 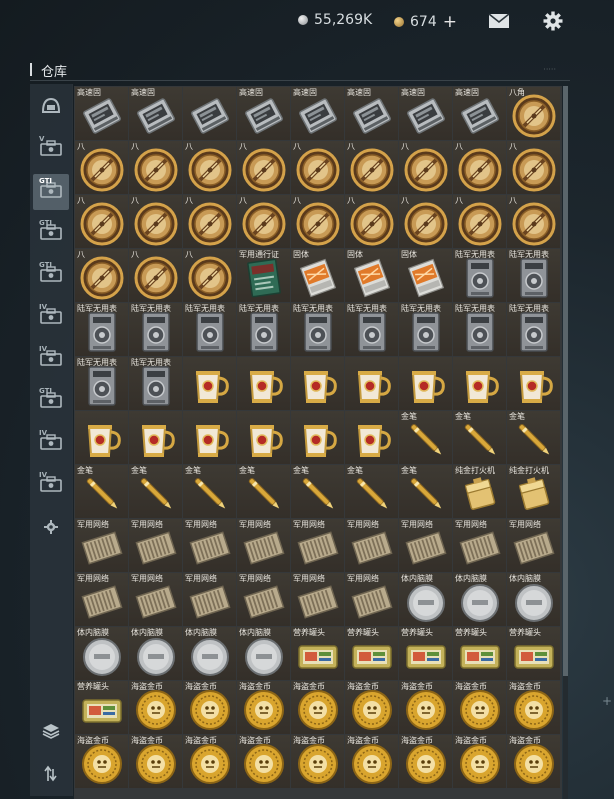 What do you see at coordinates (263, 275) in the screenshot?
I see `inventory-item: 军用通行证` at bounding box center [263, 275].